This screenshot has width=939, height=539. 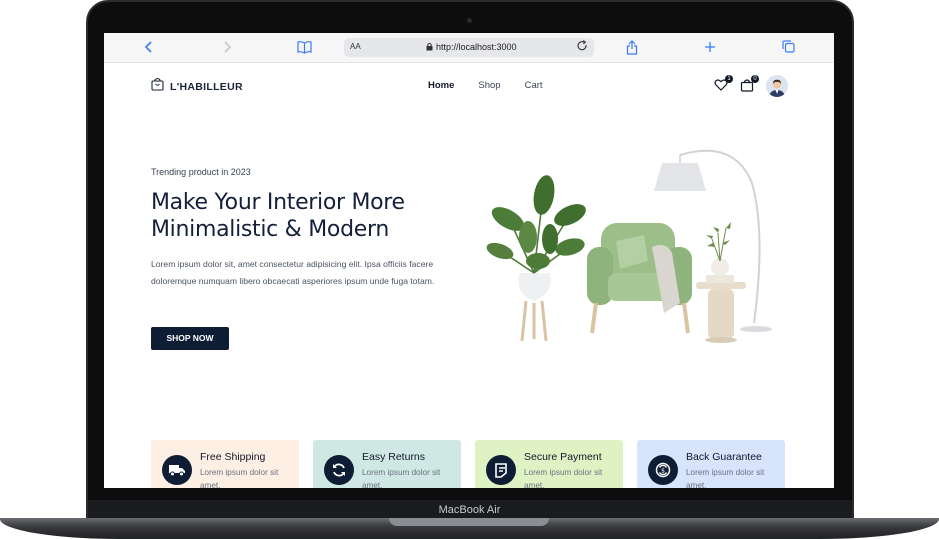 What do you see at coordinates (233, 457) in the screenshot?
I see `feature-title: Free Shipping` at bounding box center [233, 457].